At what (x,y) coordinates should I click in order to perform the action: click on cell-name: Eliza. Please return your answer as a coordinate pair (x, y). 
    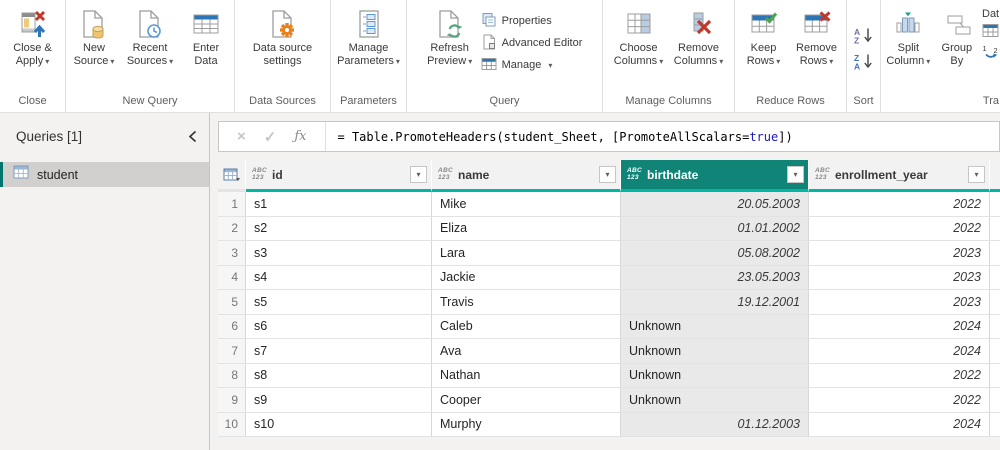
    Looking at the image, I should click on (526, 228).